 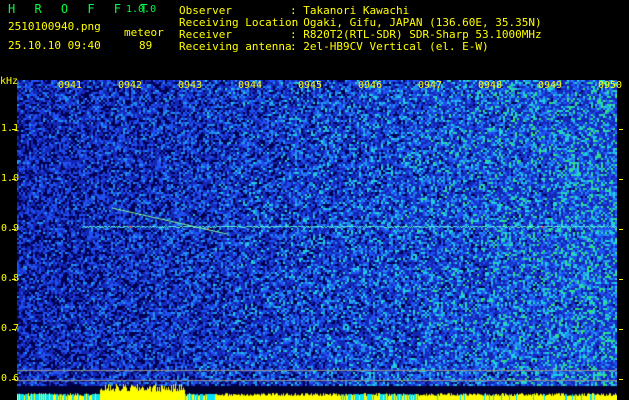 I want to click on x-tick-label: 0945, so click(x=310, y=85).